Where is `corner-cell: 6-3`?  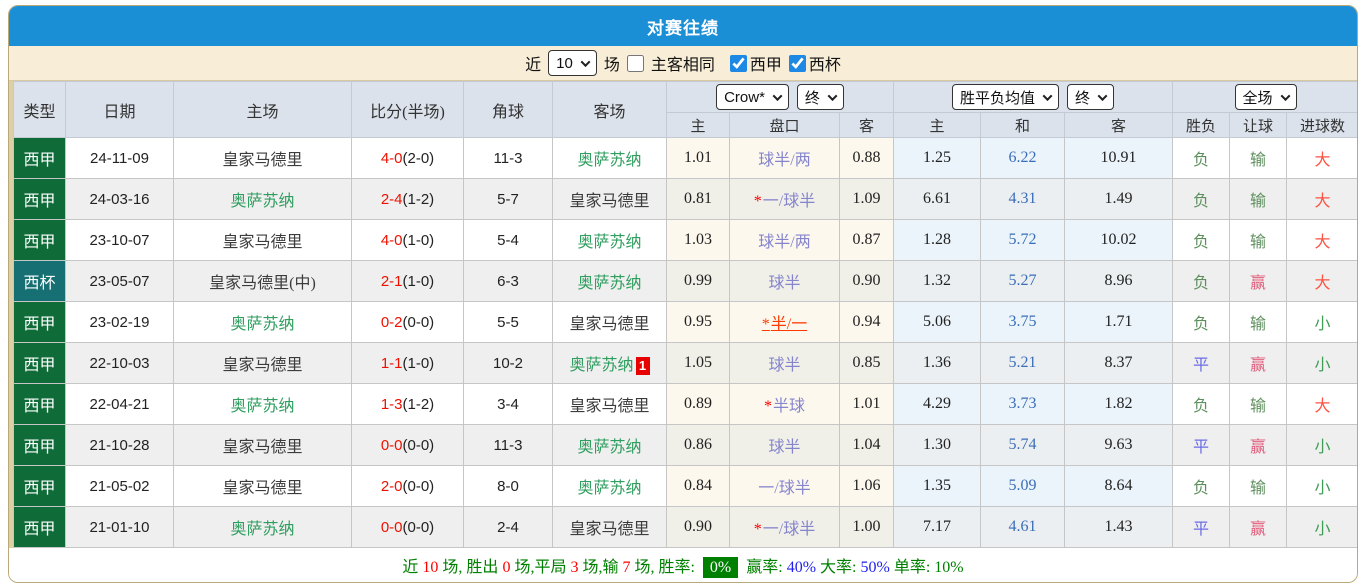 corner-cell: 6-3 is located at coordinates (508, 281).